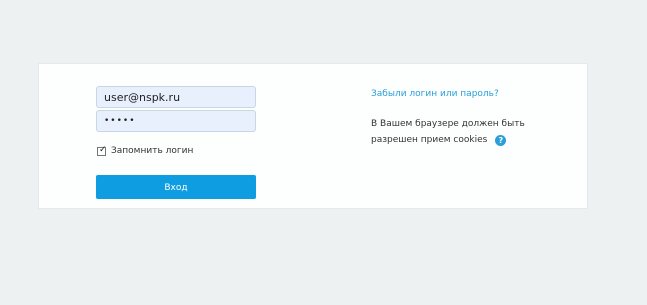  I want to click on cookies-note-line2: разрешен прием cookies, so click(429, 140).